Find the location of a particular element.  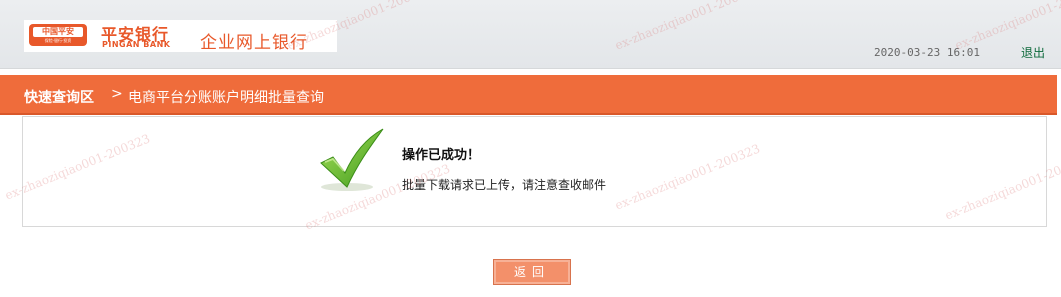

bank-logo: 中国平安 保险·银行·投资 平安银行 PINGAN BANK 企业网上银行 is located at coordinates (180, 36).